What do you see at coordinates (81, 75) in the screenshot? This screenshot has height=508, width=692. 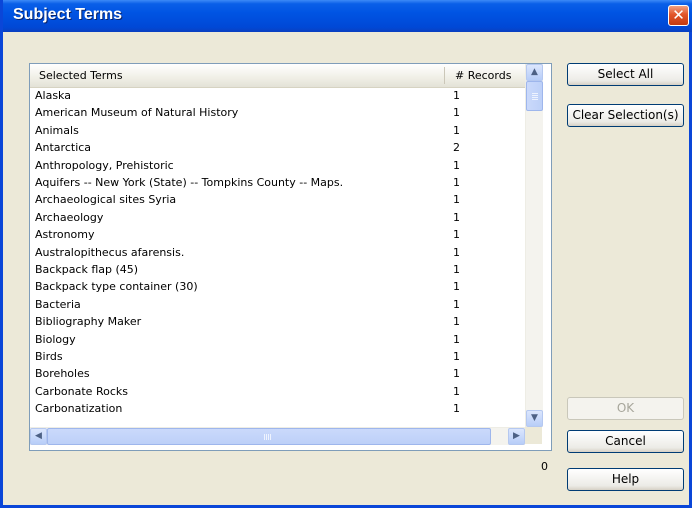 I see `column-header-terms: Selected Terms` at bounding box center [81, 75].